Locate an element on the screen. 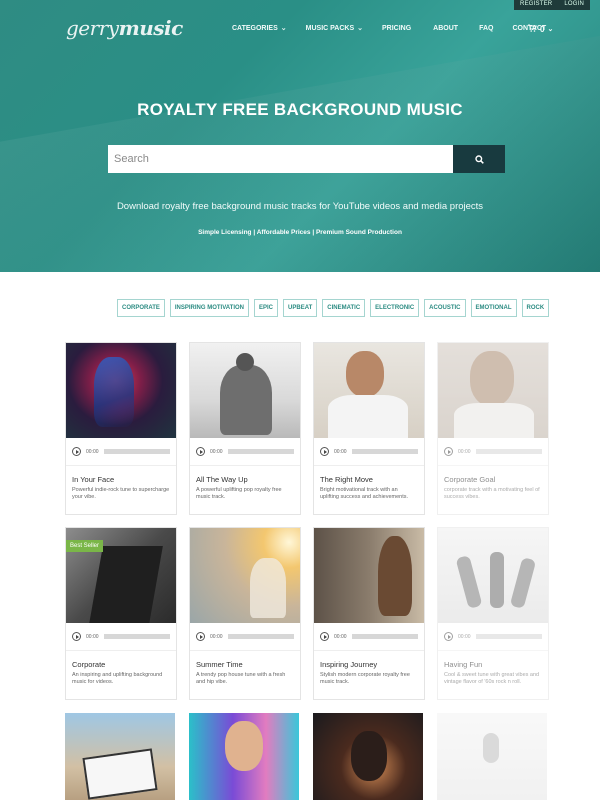 Image resolution: width=600 pixels, height=800 pixels. chevron-down-icon: ⌄ is located at coordinates (550, 29).